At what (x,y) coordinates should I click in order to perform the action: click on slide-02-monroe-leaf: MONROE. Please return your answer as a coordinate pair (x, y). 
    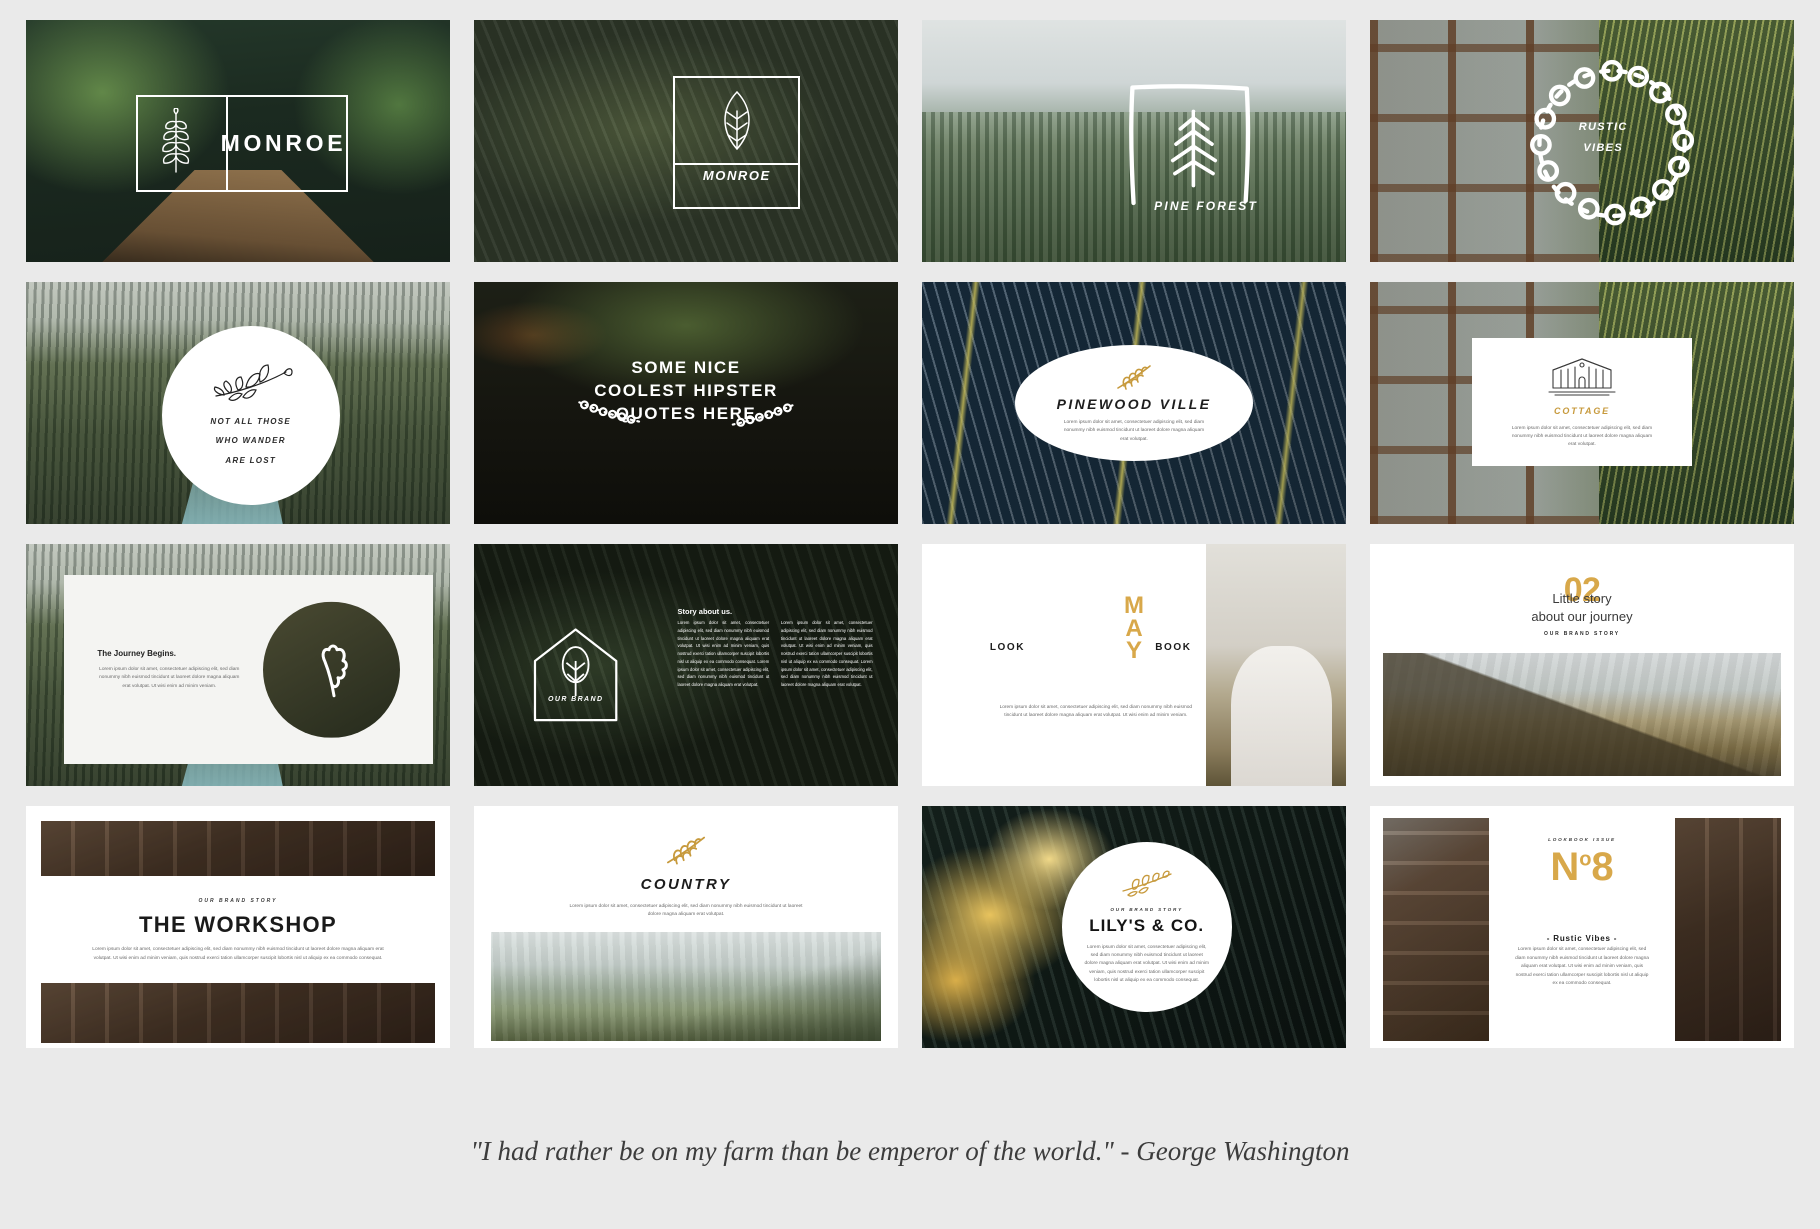
    Looking at the image, I should click on (686, 141).